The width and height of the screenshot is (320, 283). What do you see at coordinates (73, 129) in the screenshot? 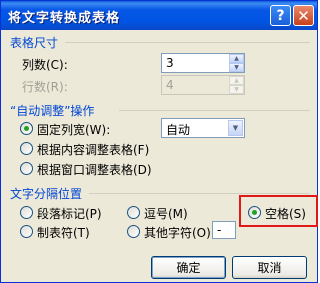
I see `fixed-width-label: 固定列宽(W):` at bounding box center [73, 129].